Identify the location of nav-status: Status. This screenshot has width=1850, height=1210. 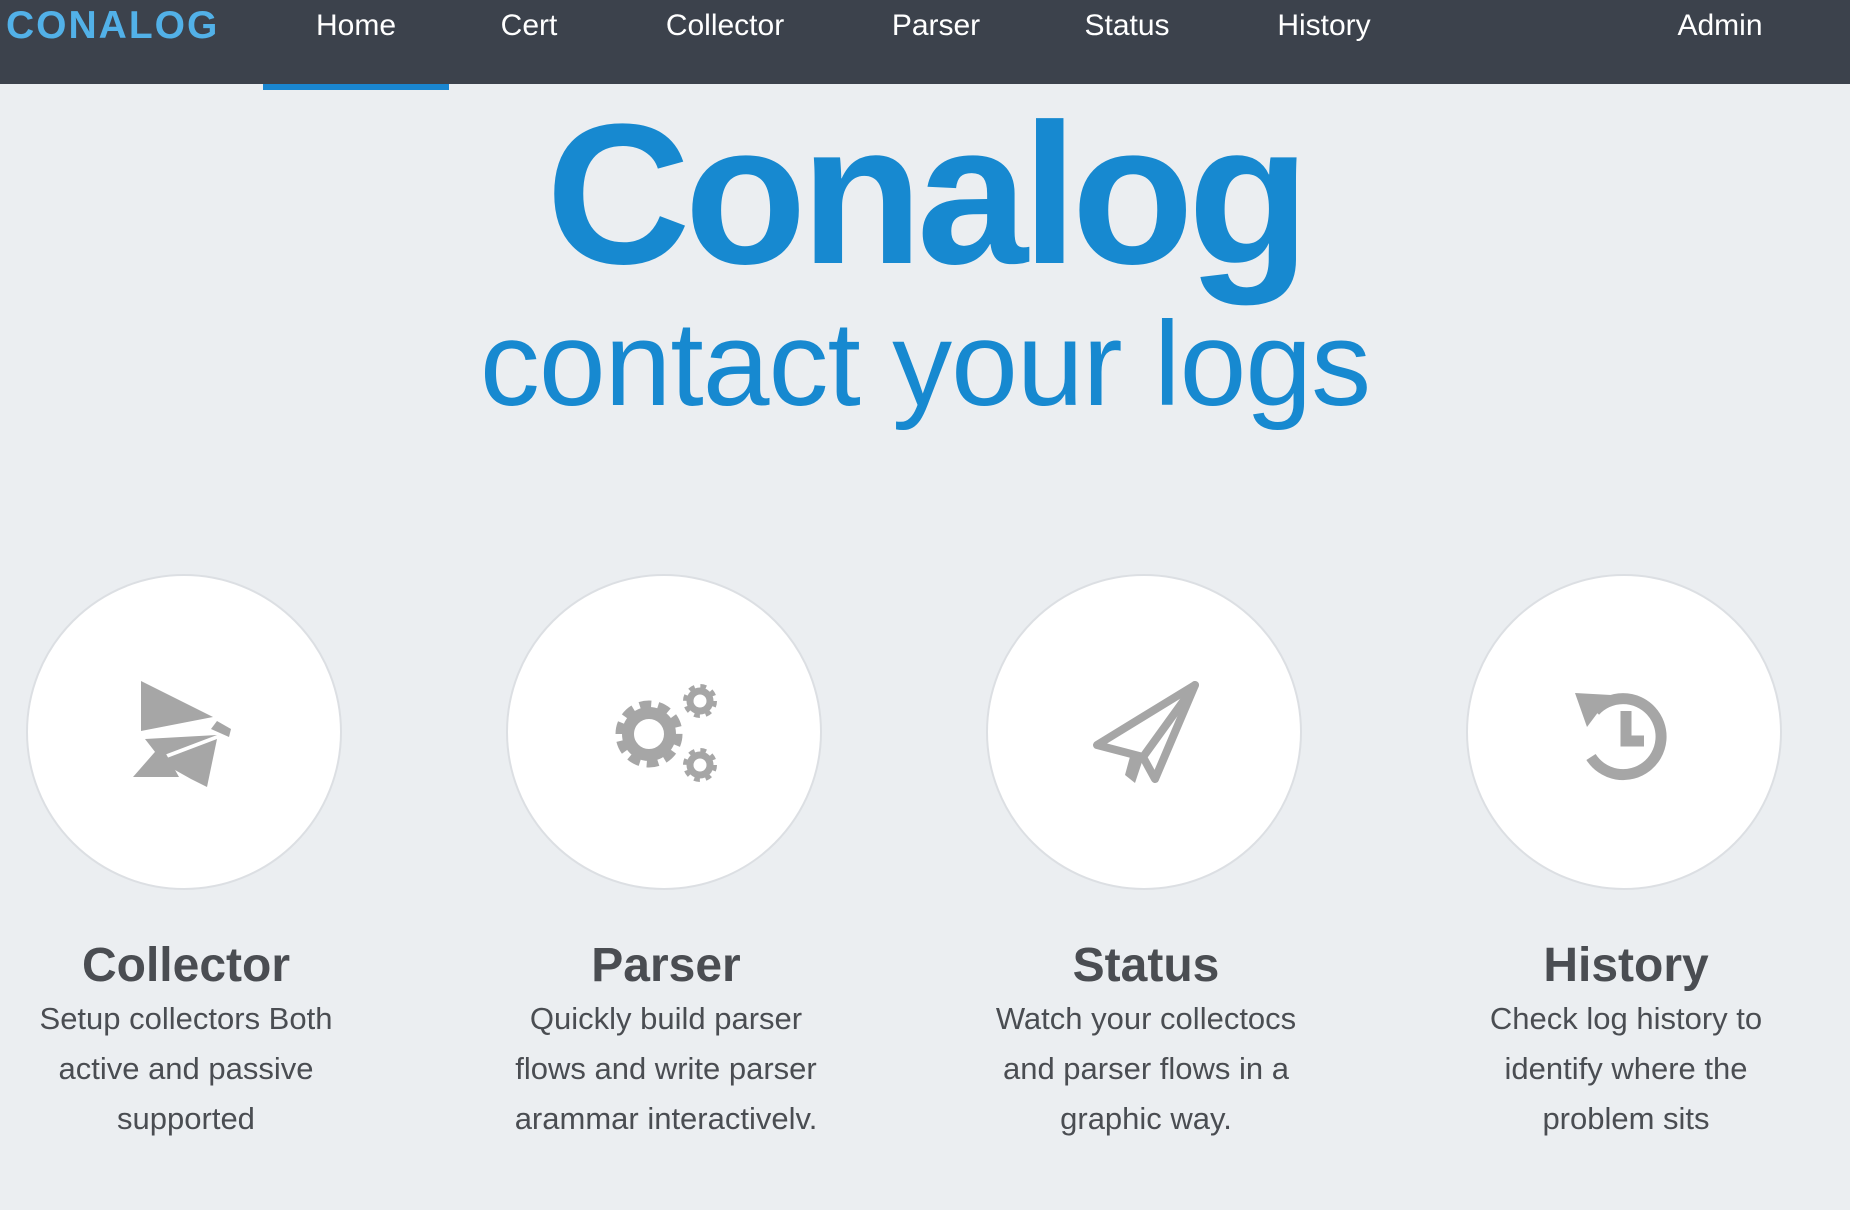
(1127, 42).